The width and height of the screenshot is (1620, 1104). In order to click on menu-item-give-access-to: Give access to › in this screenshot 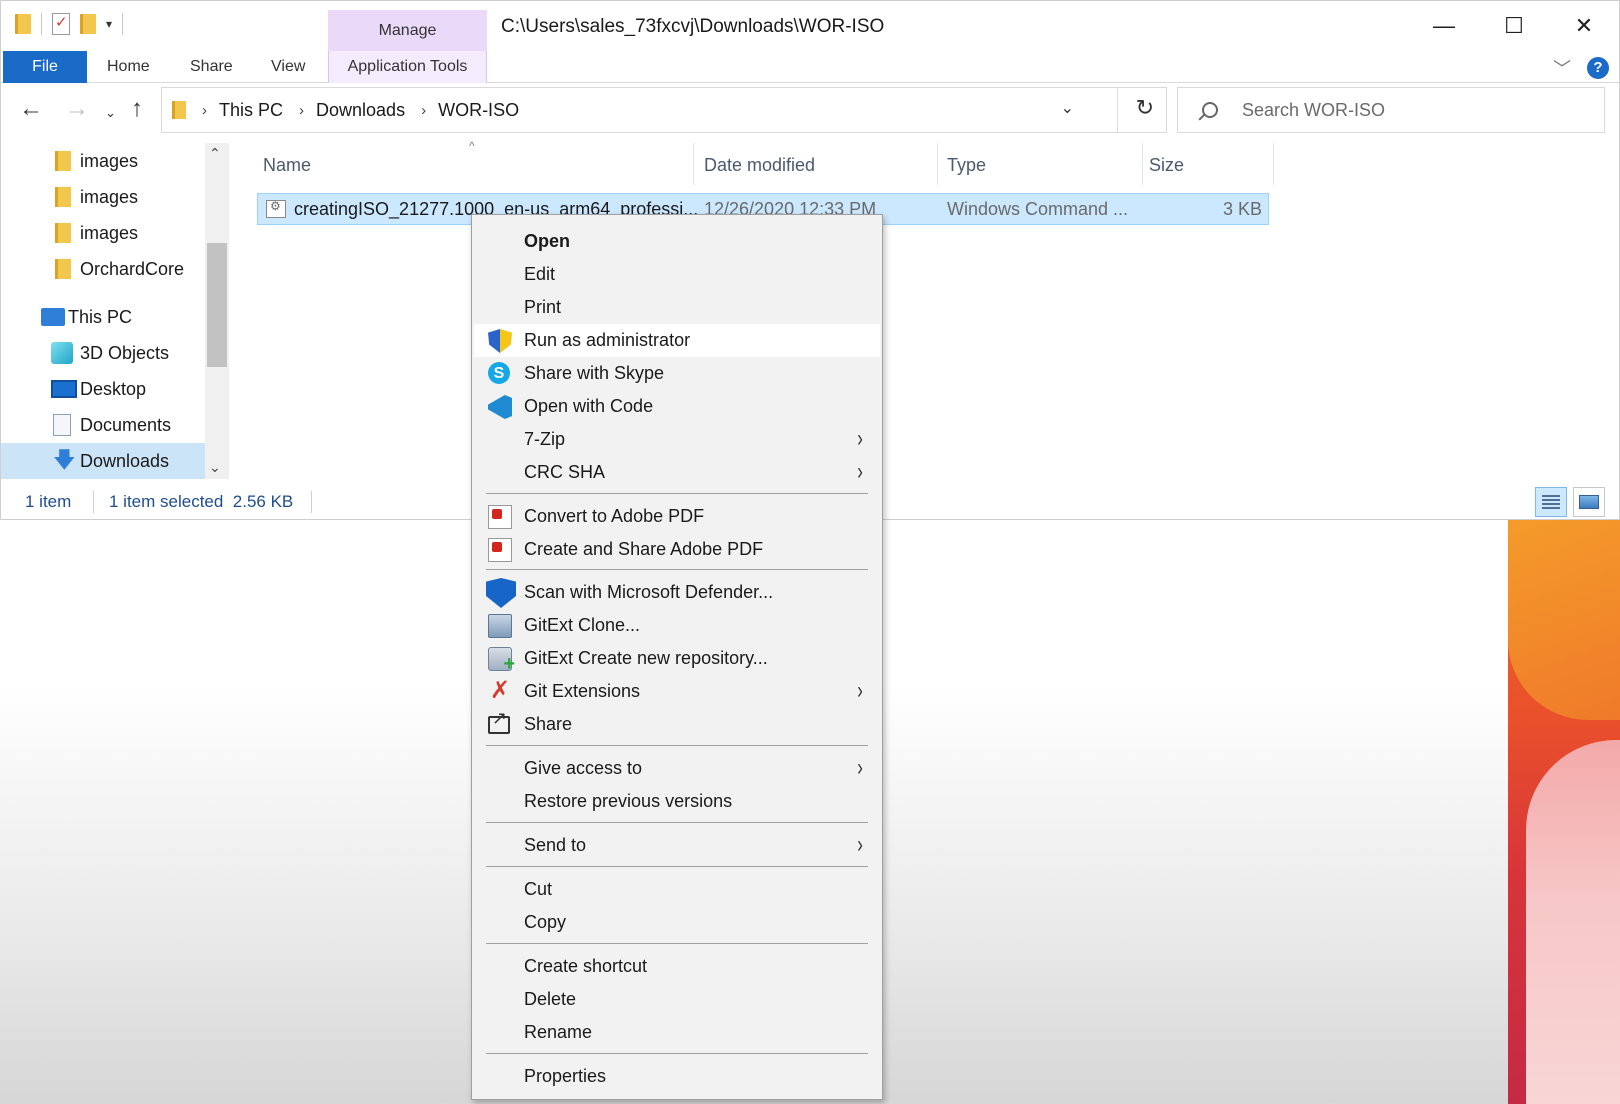, I will do `click(677, 768)`.